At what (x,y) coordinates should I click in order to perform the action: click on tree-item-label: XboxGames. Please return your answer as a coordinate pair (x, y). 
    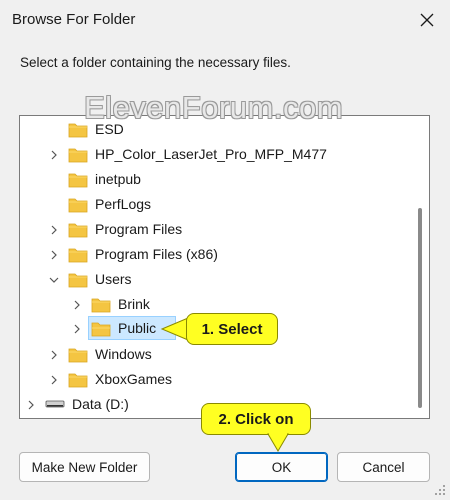
    Looking at the image, I should click on (134, 379).